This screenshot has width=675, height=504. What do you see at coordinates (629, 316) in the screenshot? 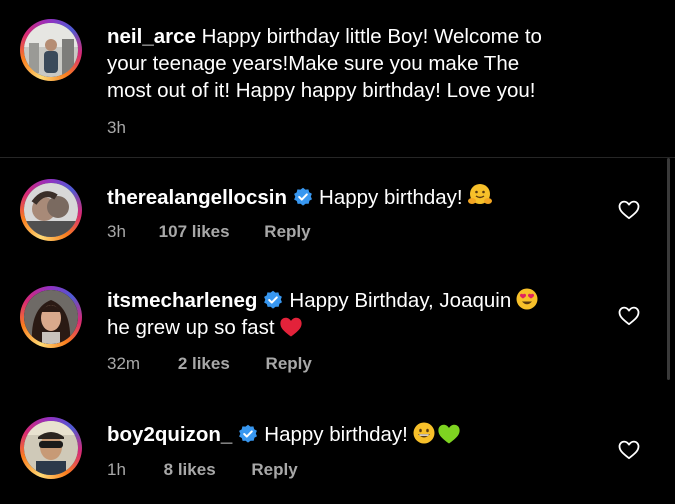
I see `comment-2-heart-icon` at bounding box center [629, 316].